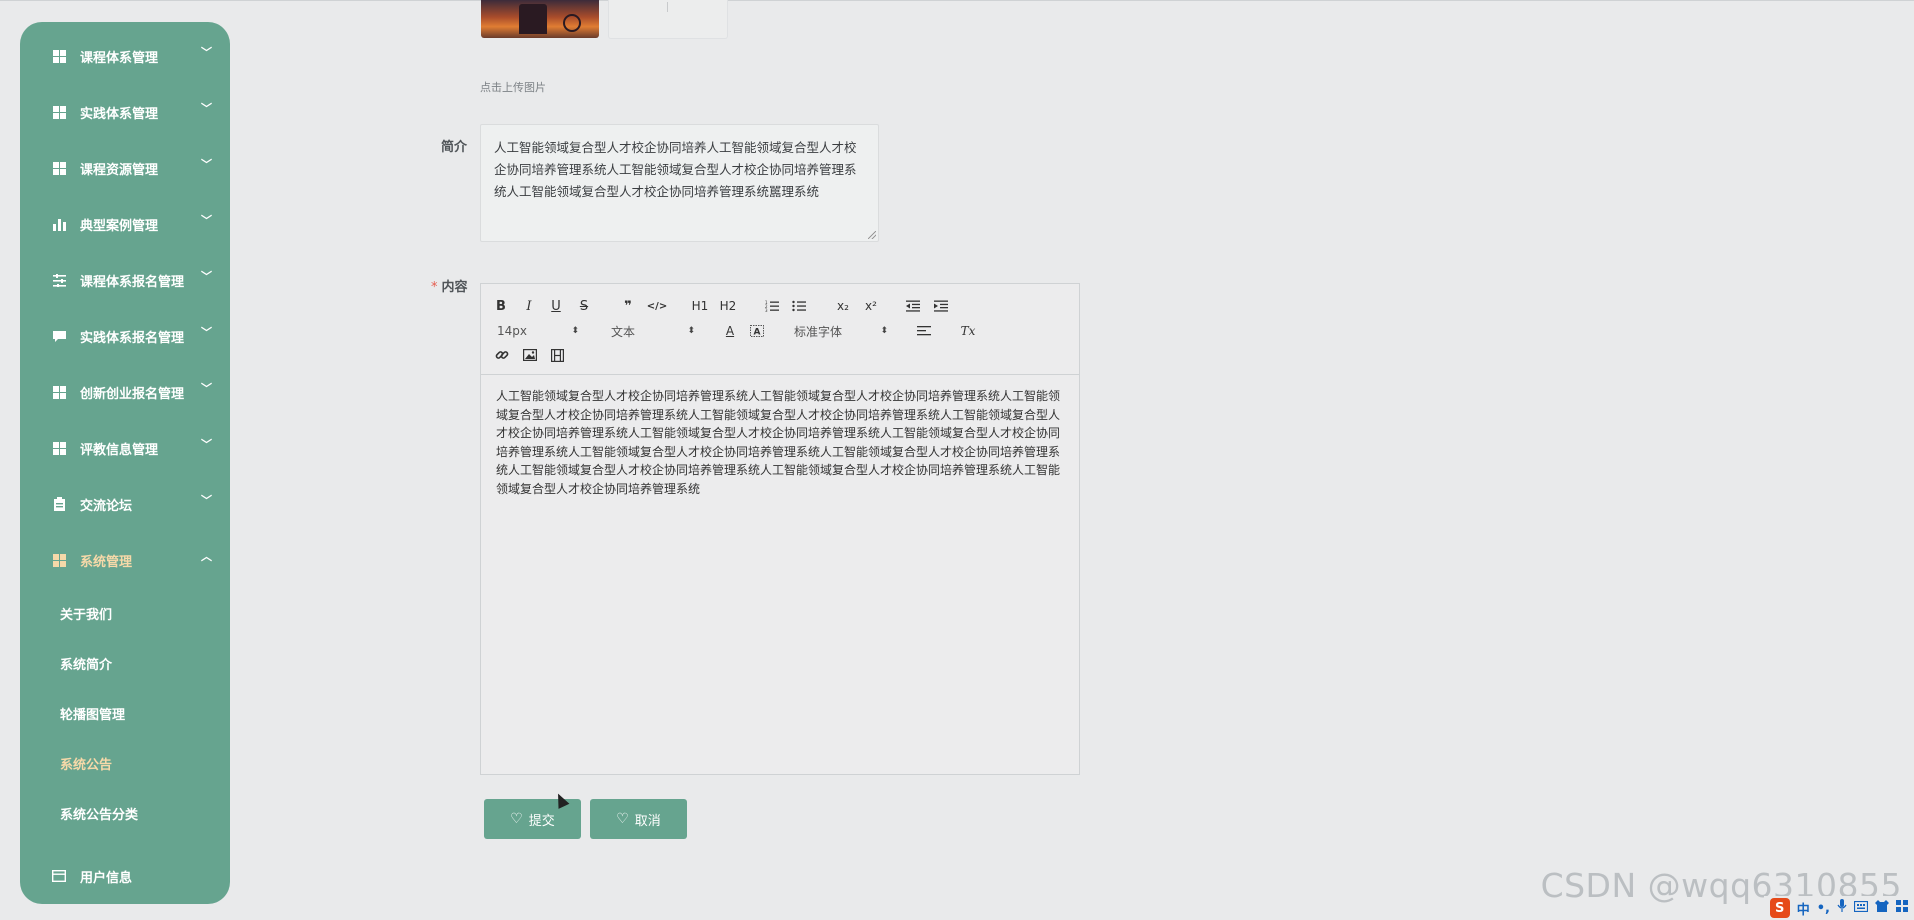  What do you see at coordinates (530, 355) in the screenshot?
I see `image-icon` at bounding box center [530, 355].